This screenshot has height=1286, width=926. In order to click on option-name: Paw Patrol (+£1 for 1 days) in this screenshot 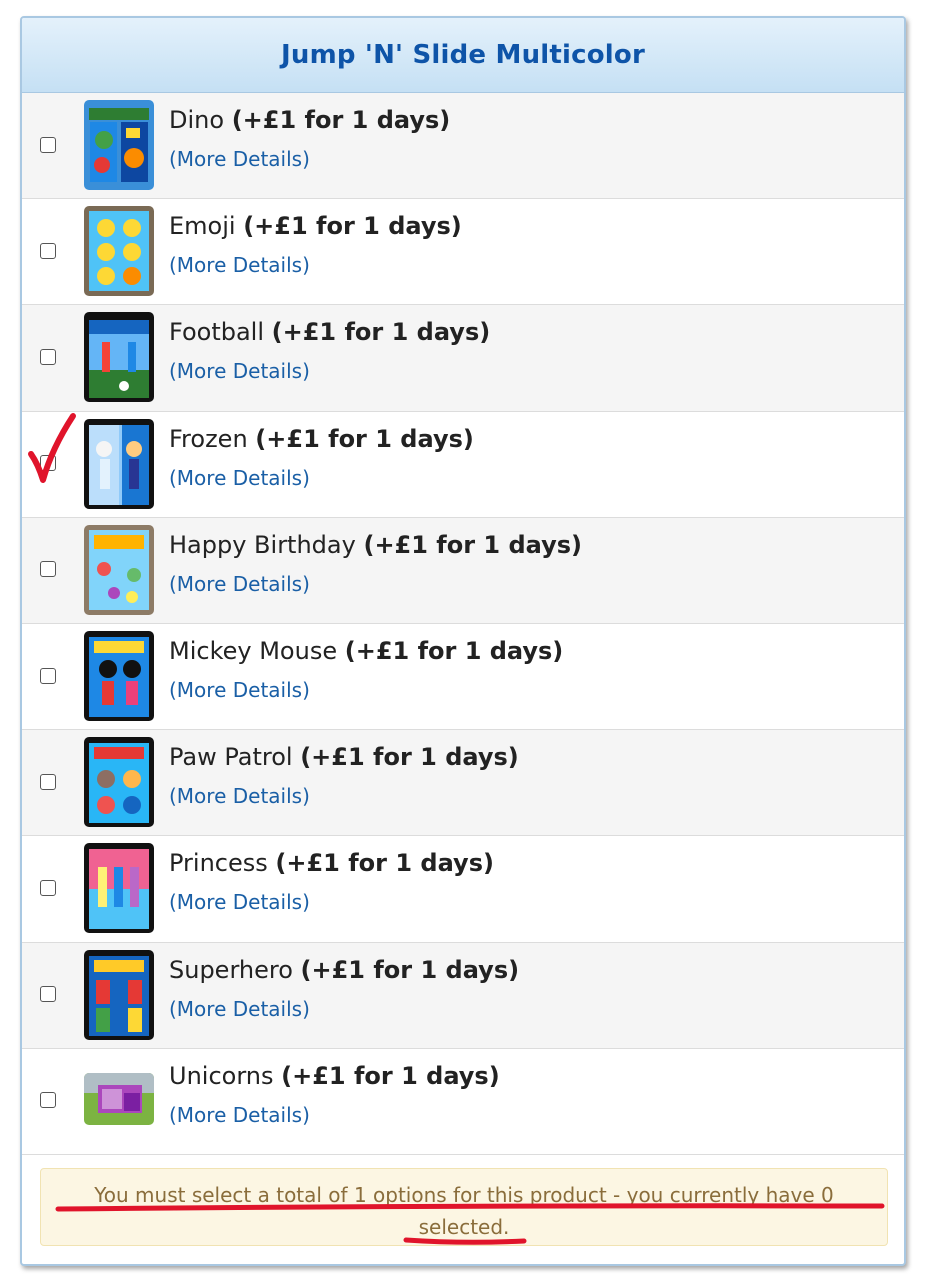, I will do `click(344, 757)`.